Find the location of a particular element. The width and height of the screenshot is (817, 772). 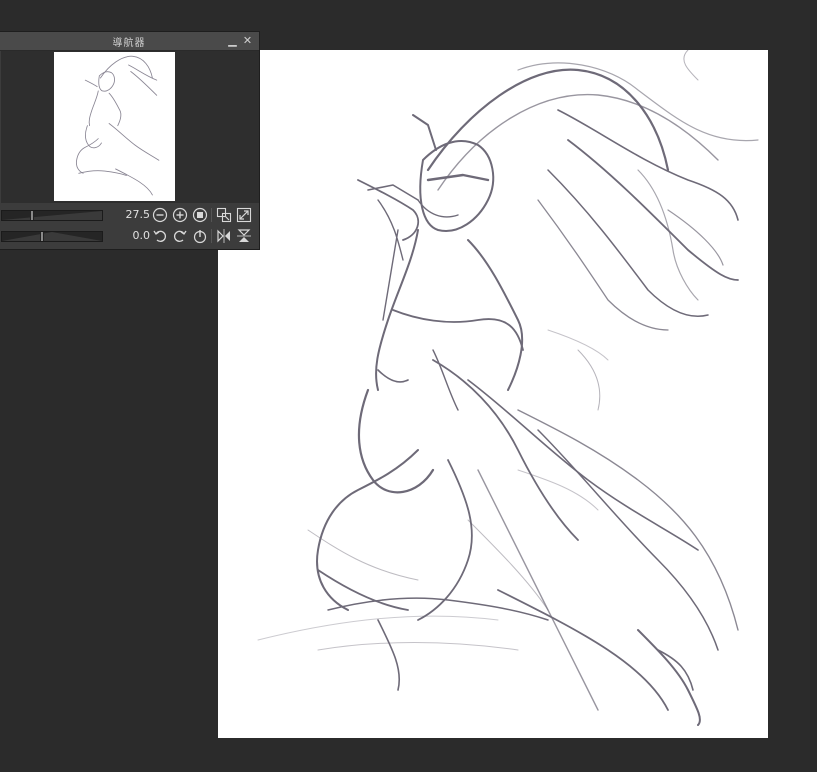

navigator-title: 導航器 is located at coordinates (129, 43).